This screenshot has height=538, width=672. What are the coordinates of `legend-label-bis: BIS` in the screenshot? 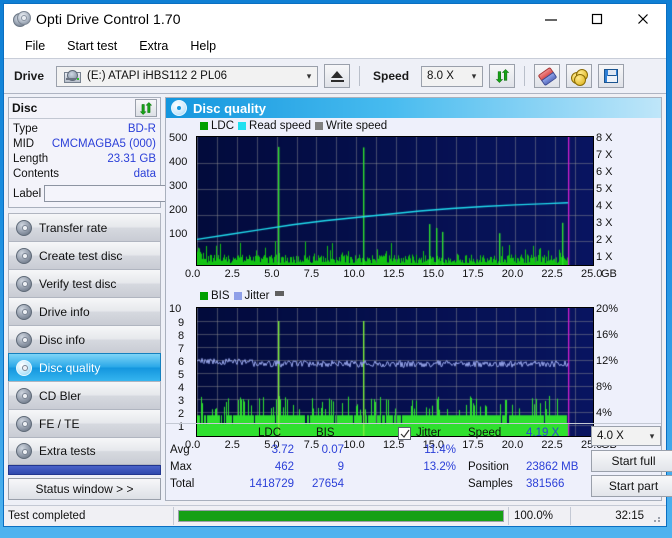 It's located at (220, 296).